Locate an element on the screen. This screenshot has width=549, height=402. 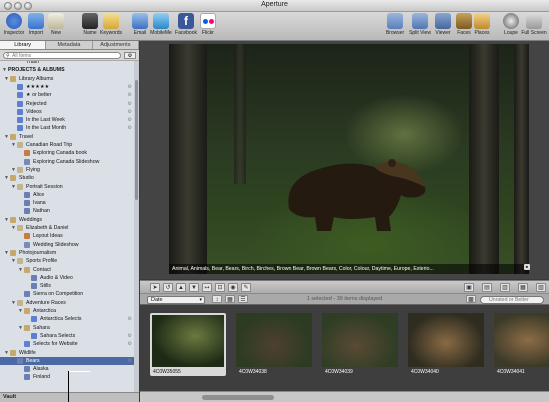
library-item: Exploring Canada Slideshow is located at coordinates (67, 162).